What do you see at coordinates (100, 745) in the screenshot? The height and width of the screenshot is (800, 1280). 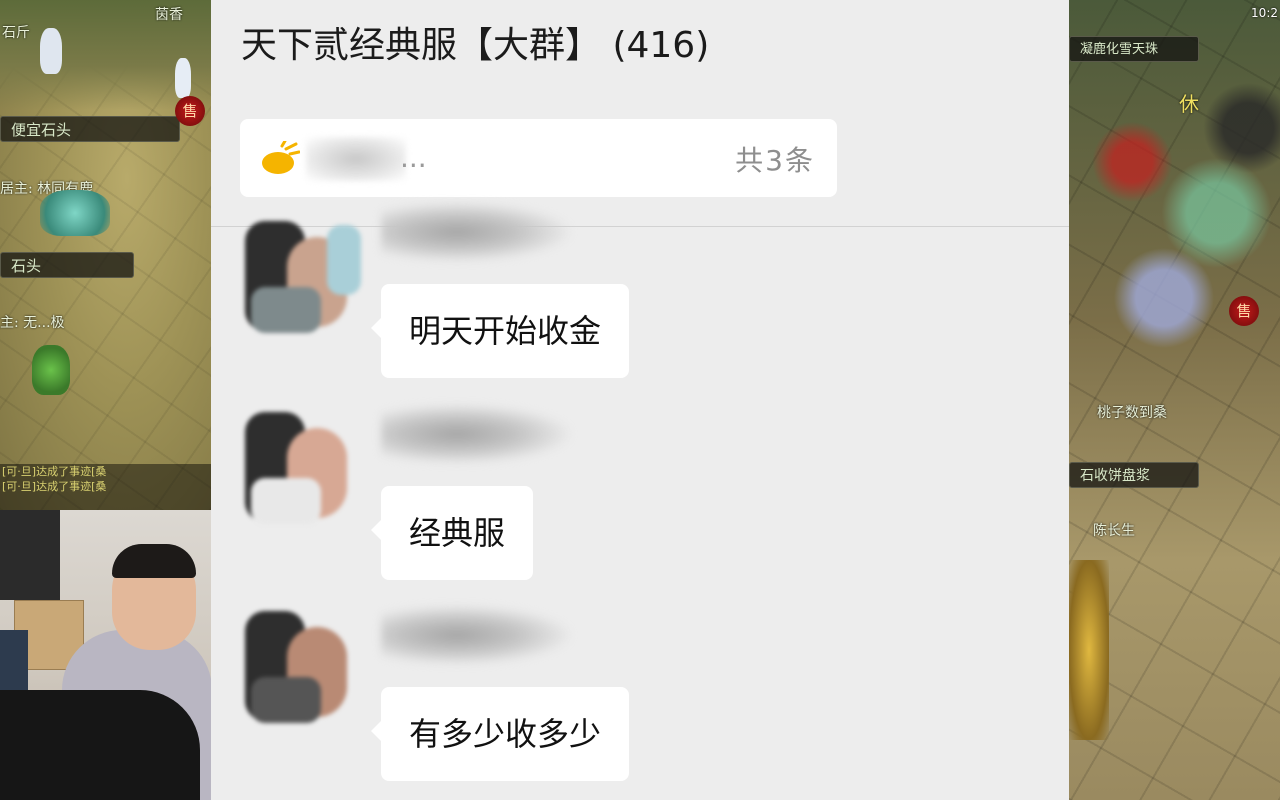 I see `webcam-foreground` at bounding box center [100, 745].